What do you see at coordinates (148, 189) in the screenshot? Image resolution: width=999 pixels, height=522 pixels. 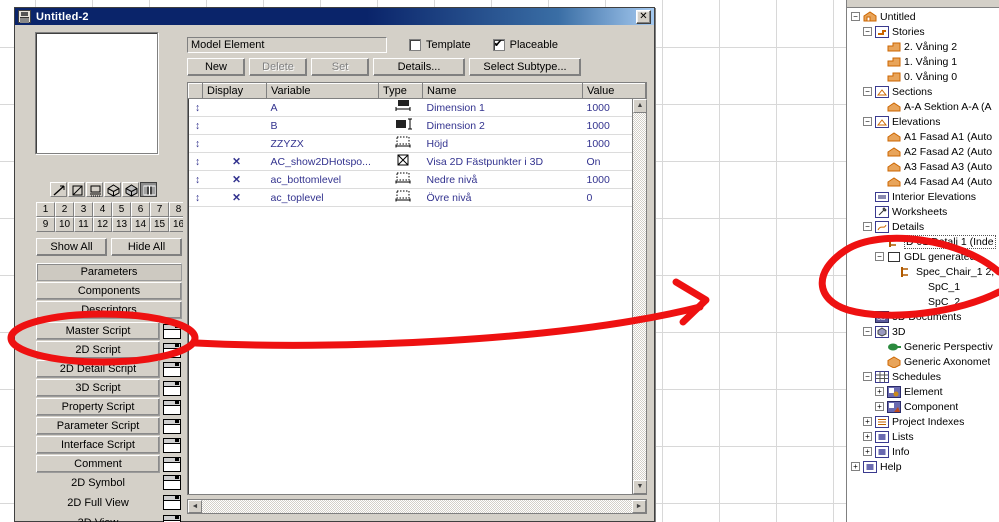 I see `preview-picture-icon` at bounding box center [148, 189].